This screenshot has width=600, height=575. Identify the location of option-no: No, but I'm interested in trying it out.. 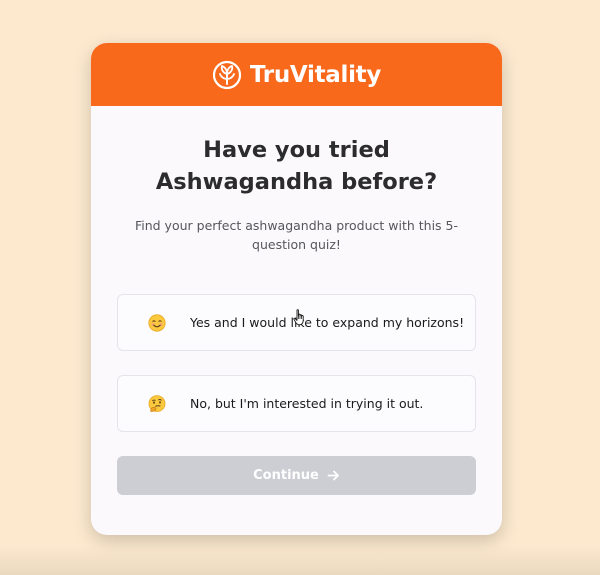
(296, 403).